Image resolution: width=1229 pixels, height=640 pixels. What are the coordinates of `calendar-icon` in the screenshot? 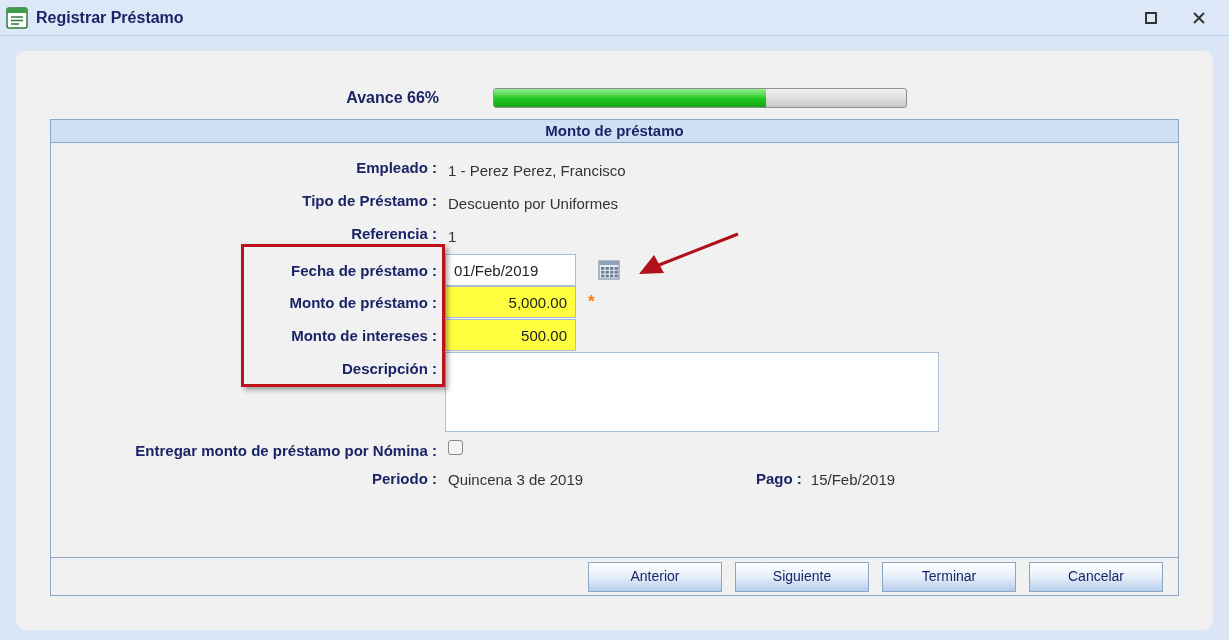 It's located at (609, 270).